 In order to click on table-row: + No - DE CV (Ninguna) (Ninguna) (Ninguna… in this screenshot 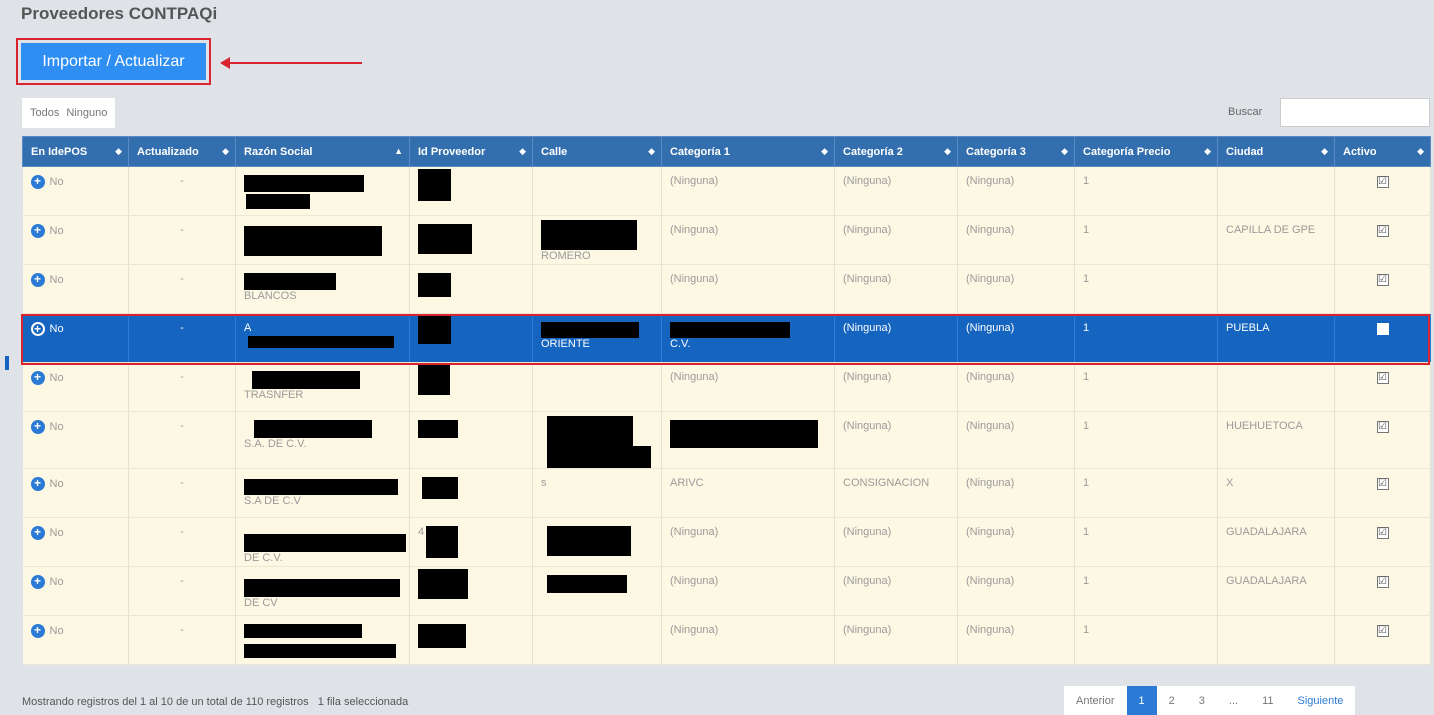, I will do `click(726, 591)`.